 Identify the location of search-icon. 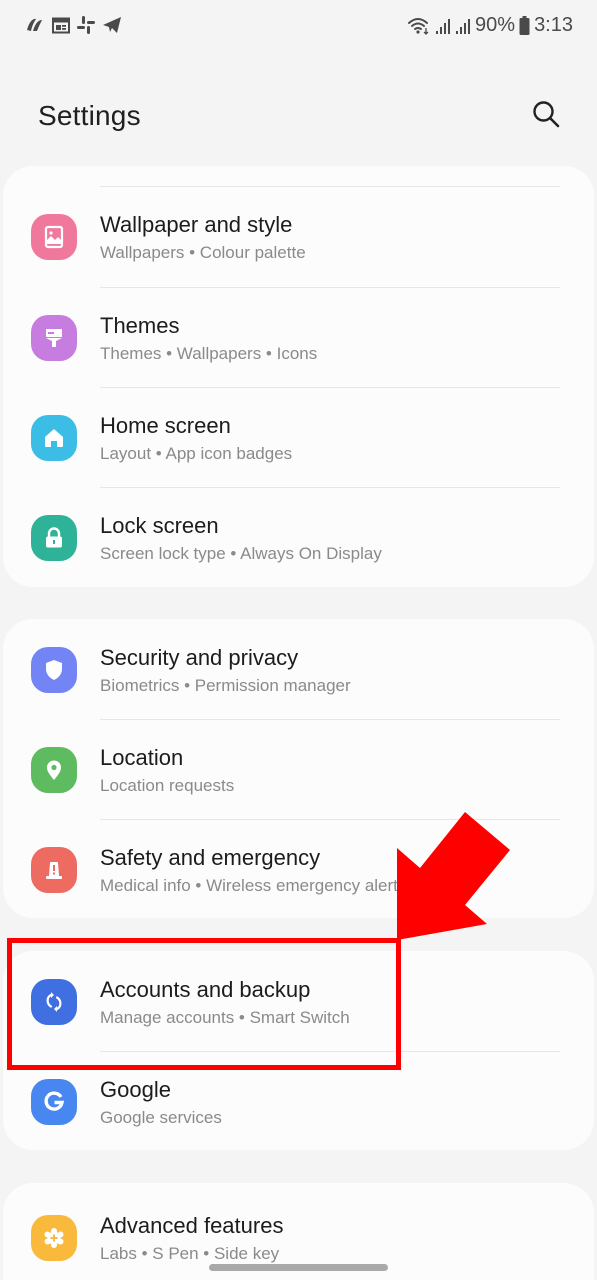
(546, 116).